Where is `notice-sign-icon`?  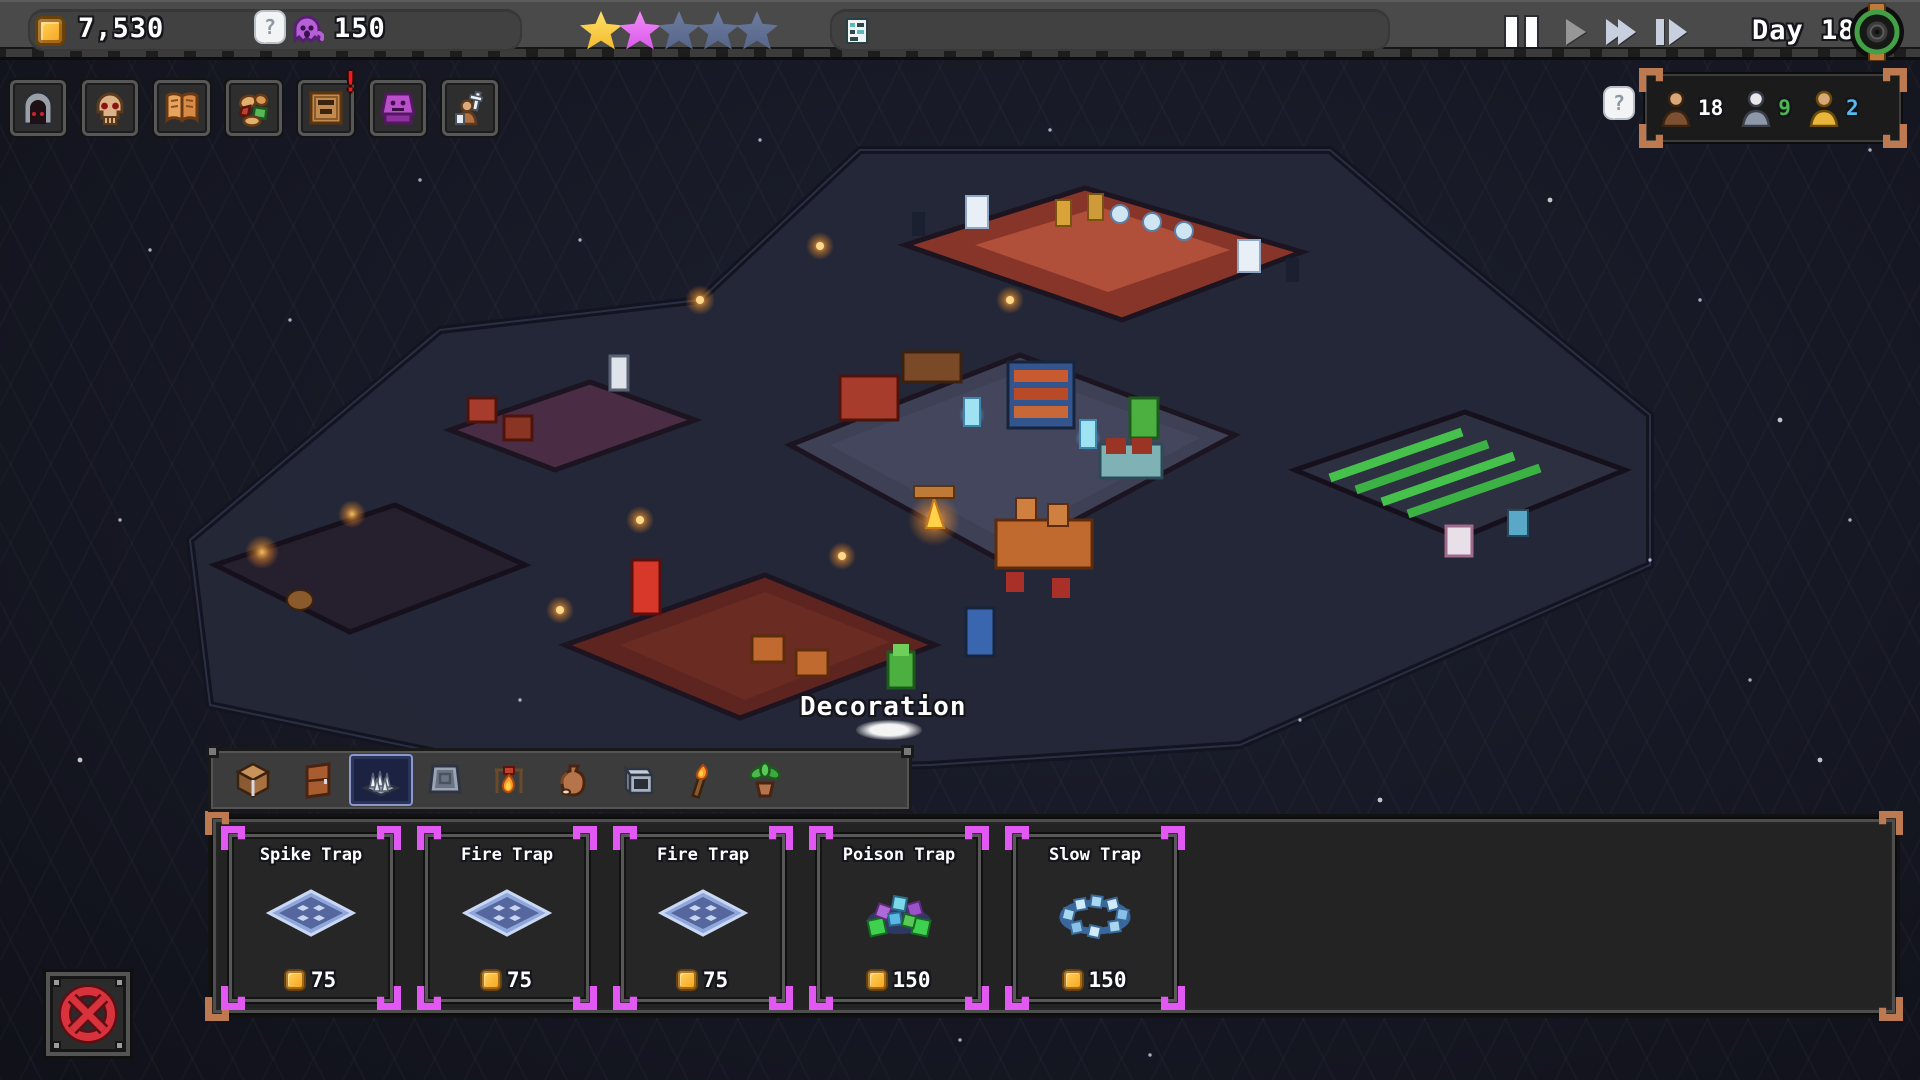 notice-sign-icon is located at coordinates (326, 108).